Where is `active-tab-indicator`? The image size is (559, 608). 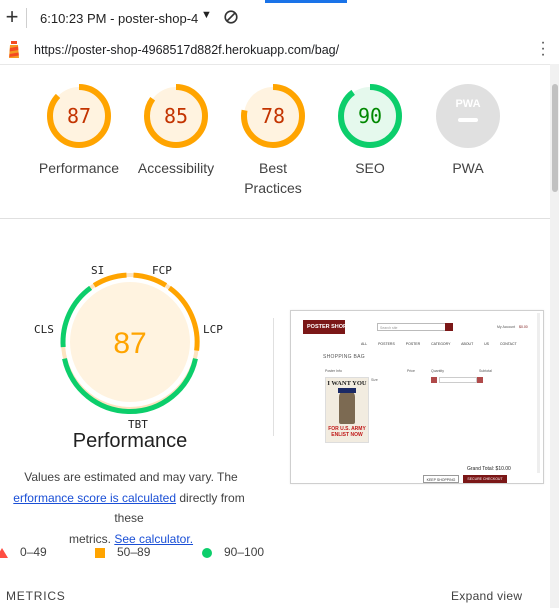 active-tab-indicator is located at coordinates (306, 1).